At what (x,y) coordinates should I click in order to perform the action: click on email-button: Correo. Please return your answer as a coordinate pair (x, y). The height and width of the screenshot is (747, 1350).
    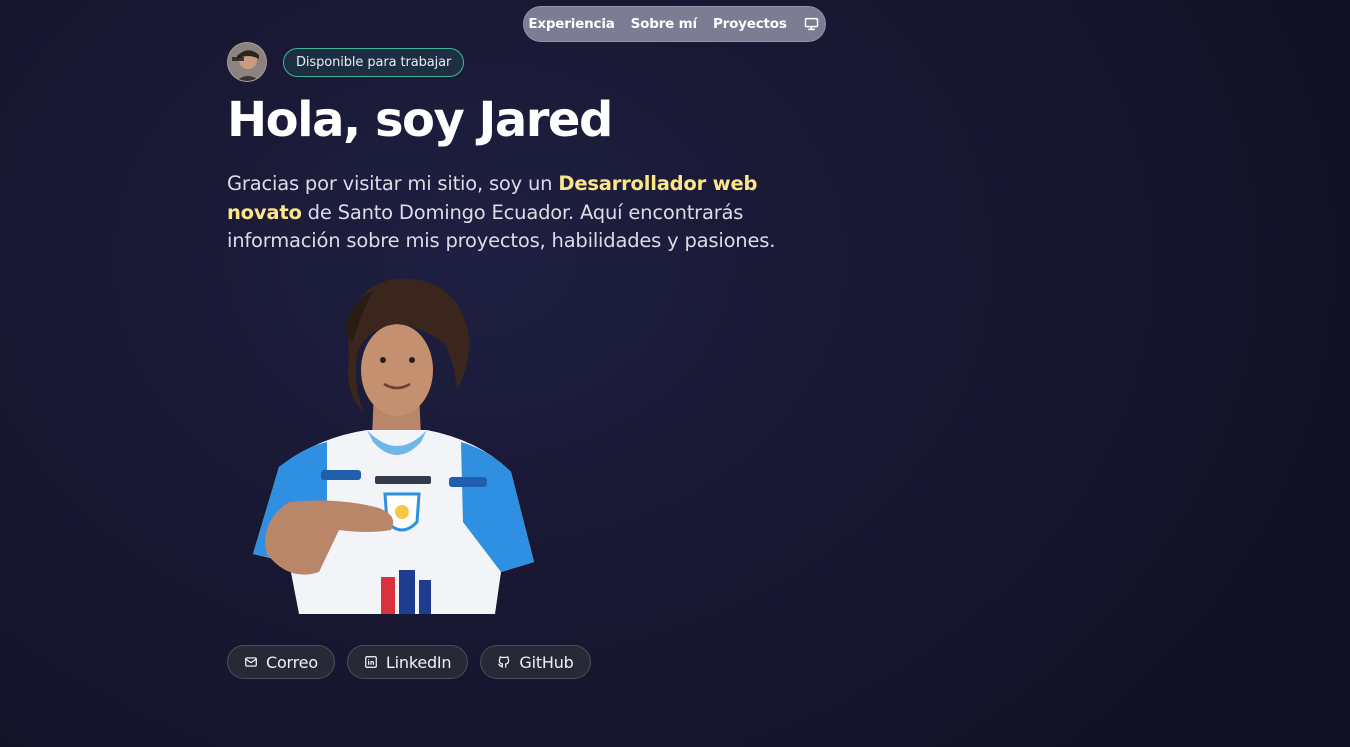
    Looking at the image, I should click on (281, 662).